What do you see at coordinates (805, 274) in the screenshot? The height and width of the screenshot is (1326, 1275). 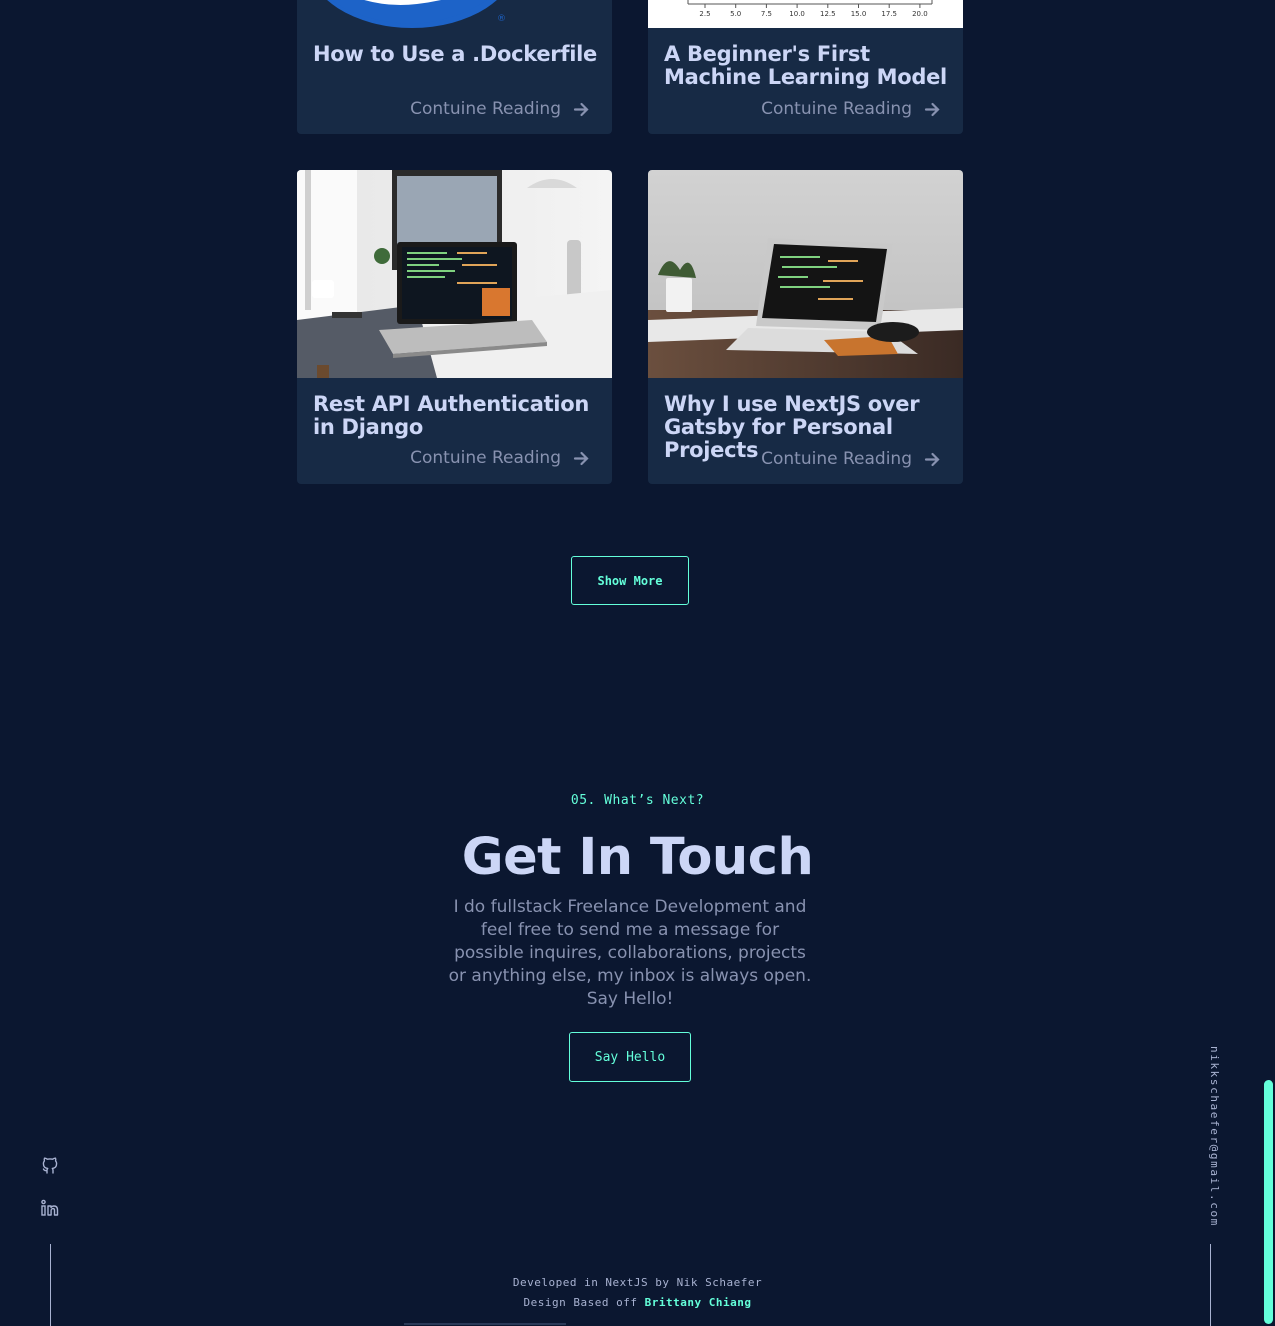 I see `laptop-photo` at bounding box center [805, 274].